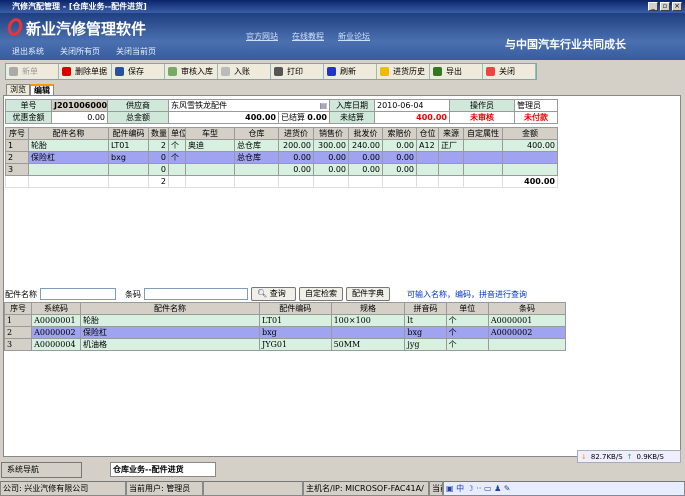  Describe the element at coordinates (331, 145) in the screenshot. I see `grid-cell: 300.00` at that location.